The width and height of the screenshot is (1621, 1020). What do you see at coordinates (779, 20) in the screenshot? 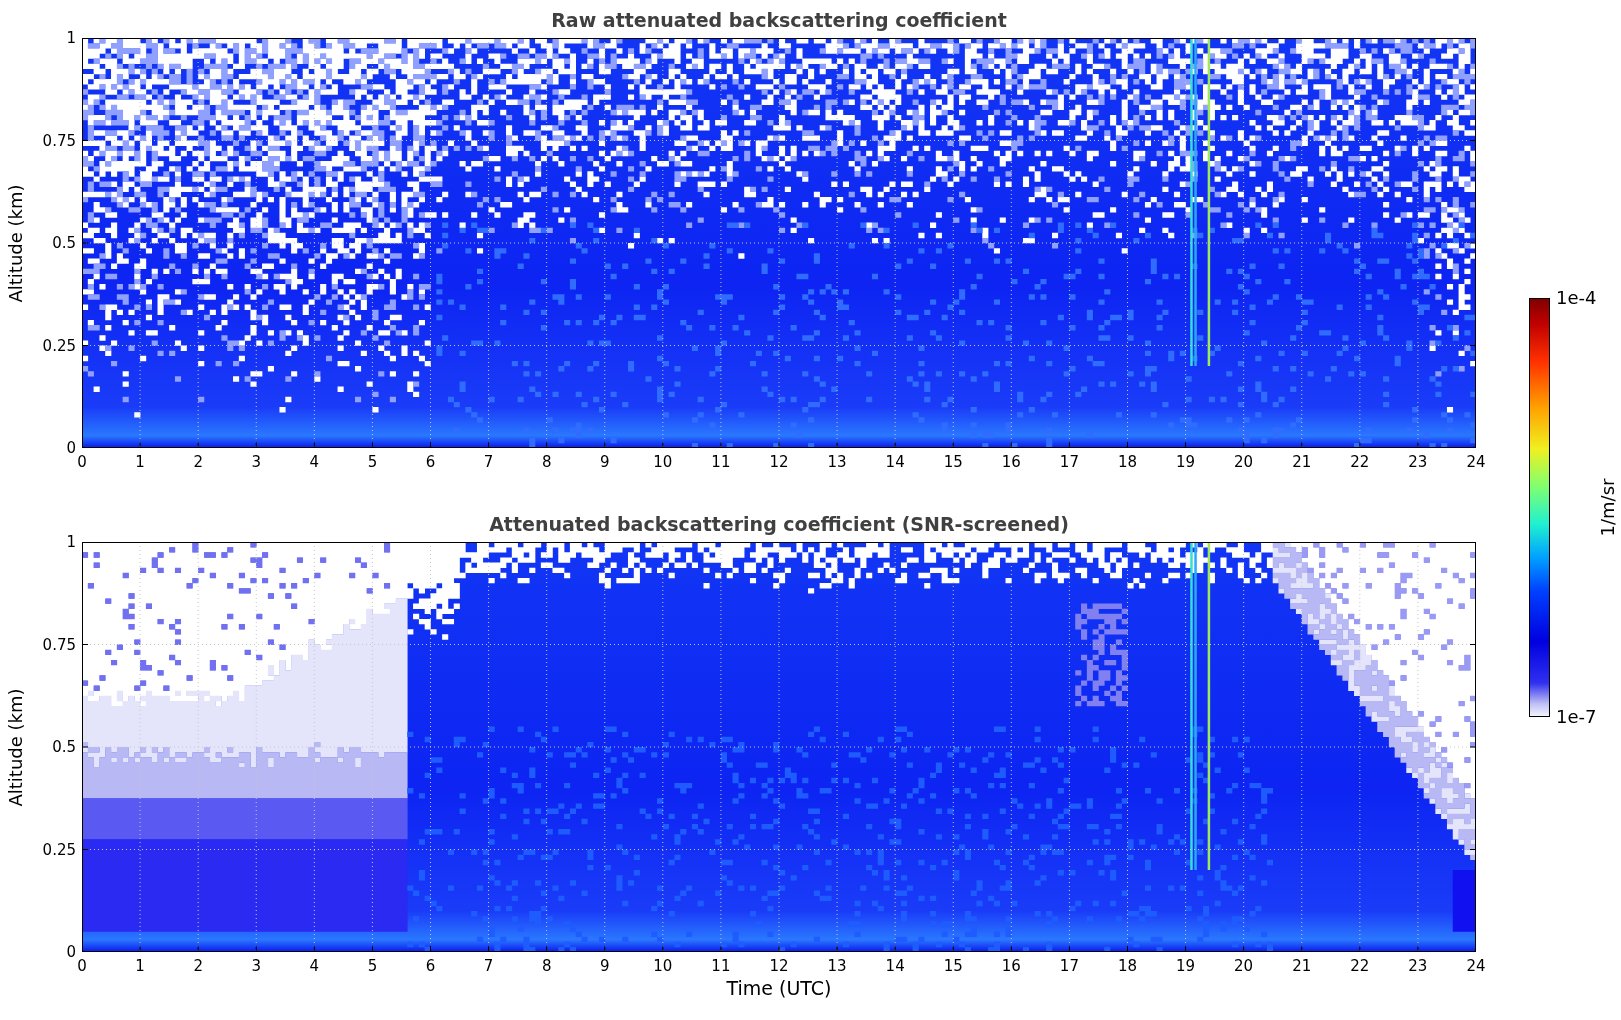
I see `chart-title: Raw attenuated backscattering coefficient` at bounding box center [779, 20].